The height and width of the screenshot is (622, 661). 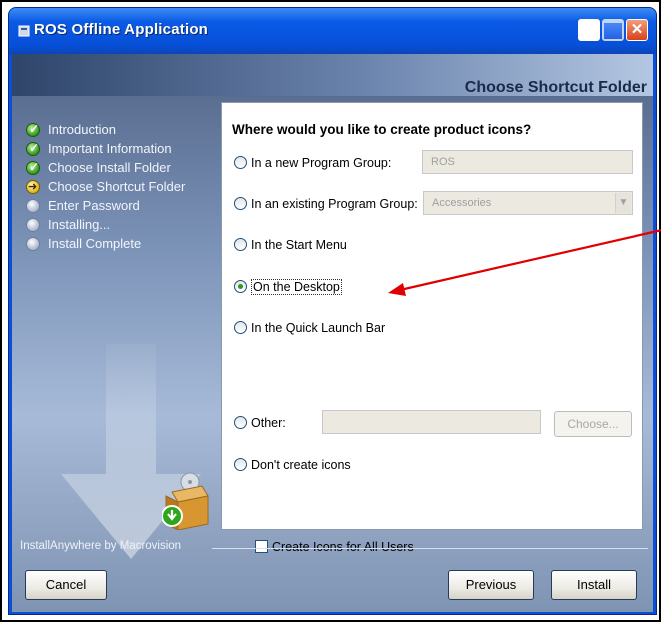 I want to click on header-band: Choose Shortcut Folder, so click(x=332, y=75).